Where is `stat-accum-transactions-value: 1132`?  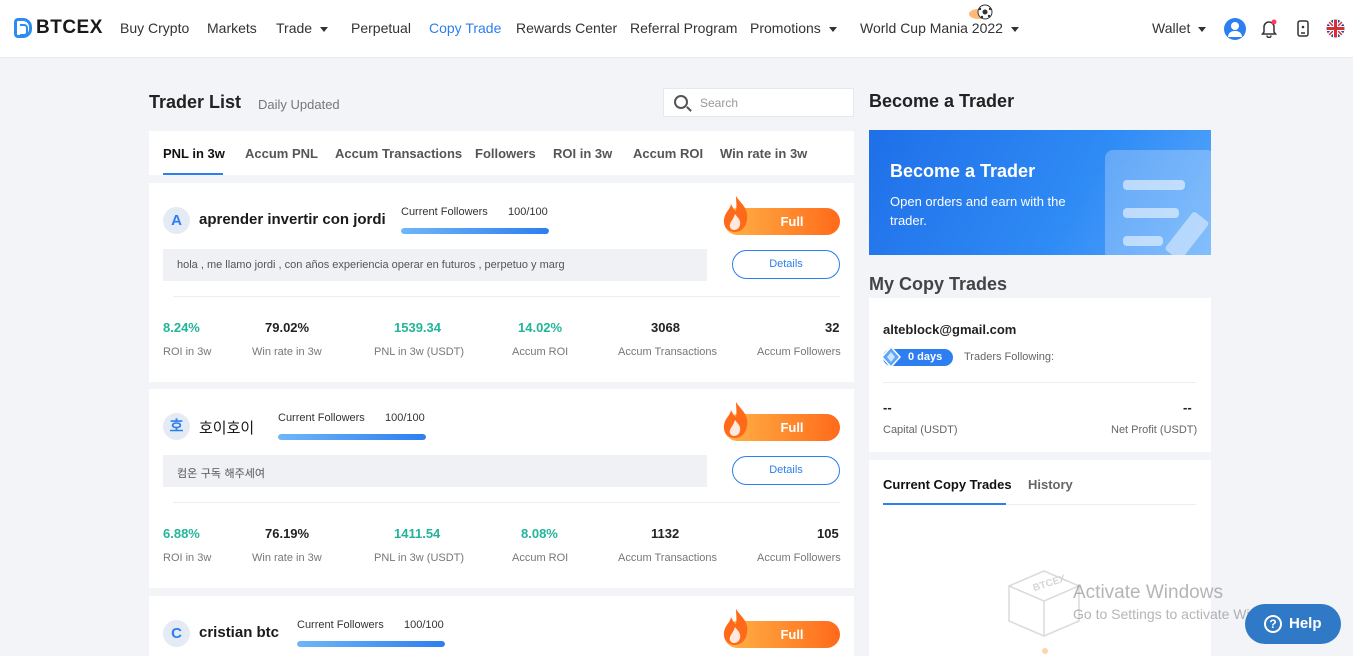 stat-accum-transactions-value: 1132 is located at coordinates (665, 533).